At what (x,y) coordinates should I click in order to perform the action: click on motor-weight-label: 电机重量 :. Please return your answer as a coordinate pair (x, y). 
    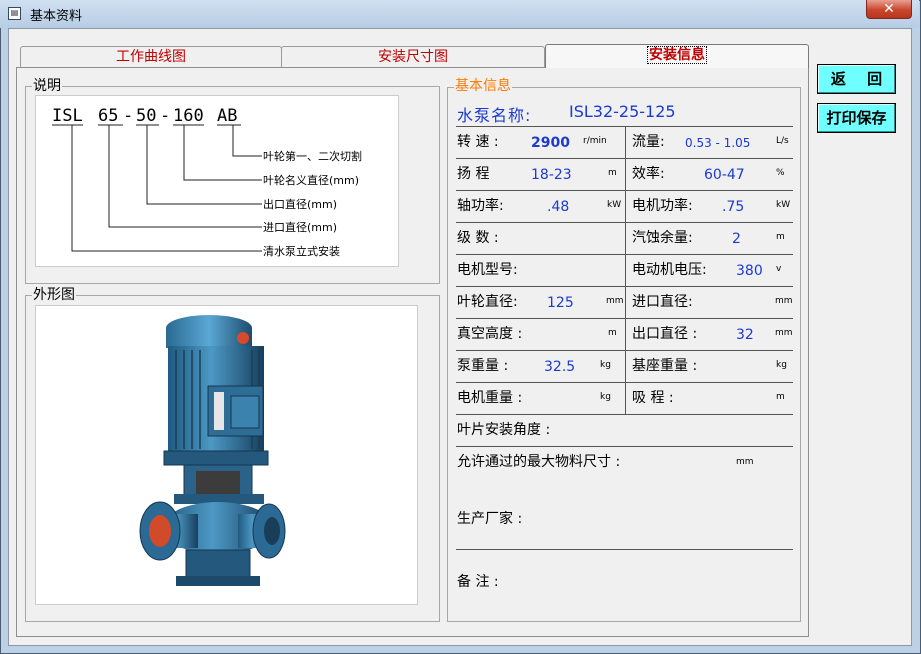
    Looking at the image, I should click on (490, 398).